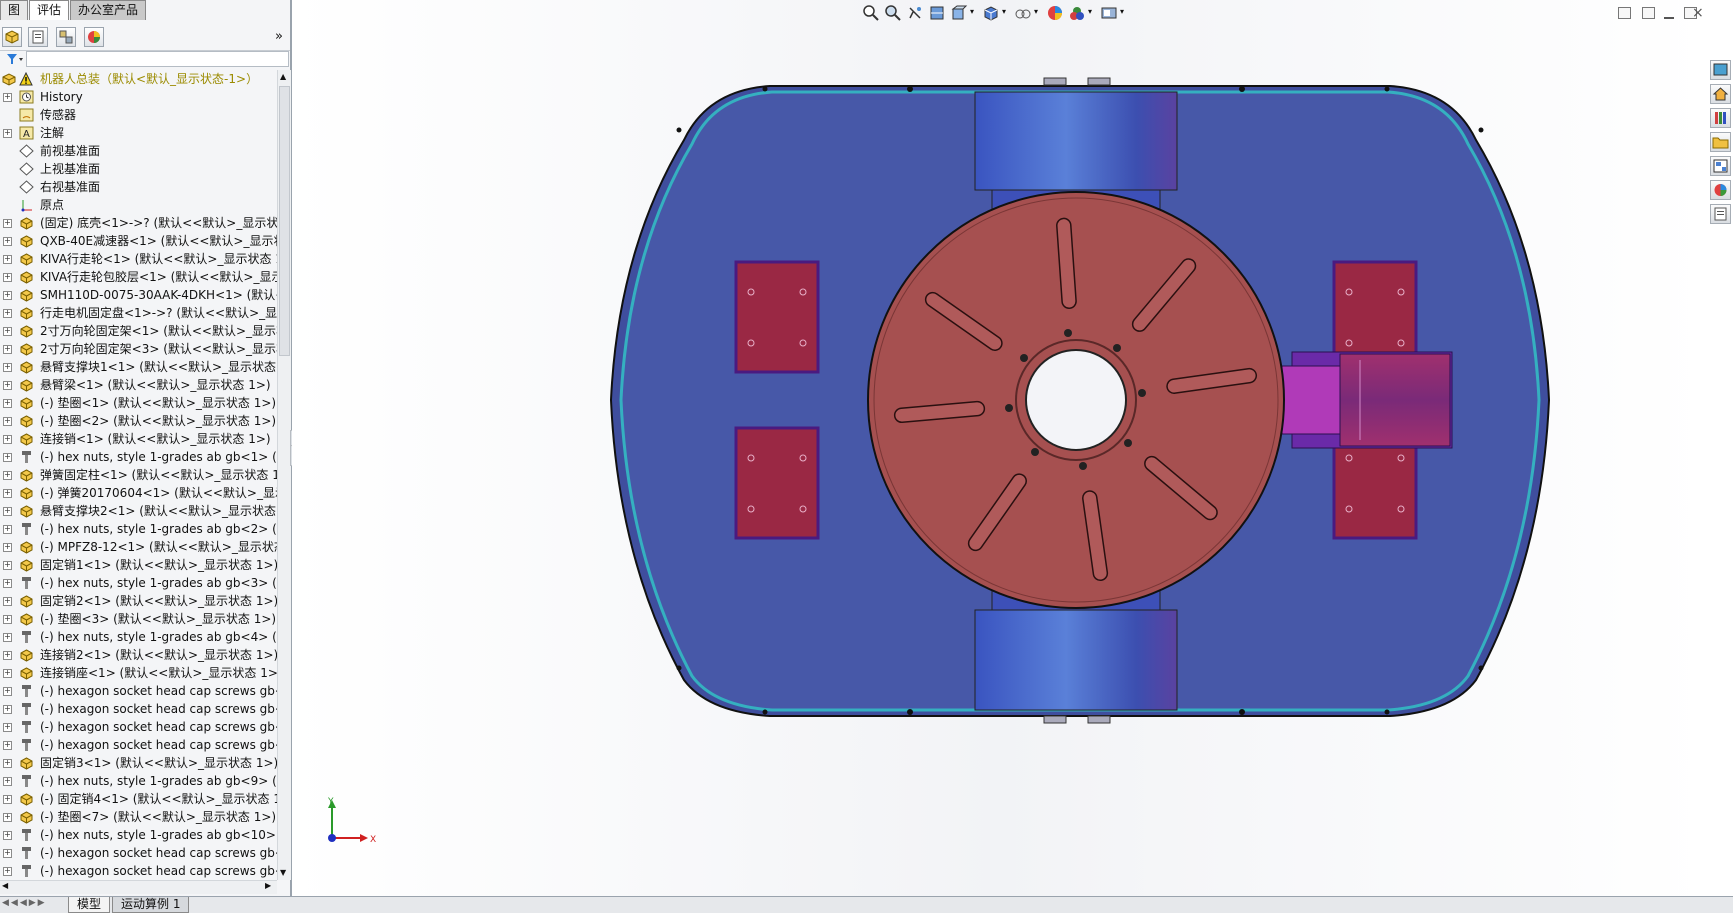 Image resolution: width=1733 pixels, height=913 pixels. What do you see at coordinates (138, 655) in the screenshot?
I see `tree-item: + 连接销2<1> (默认<<默认>_显示状态 1>)` at bounding box center [138, 655].